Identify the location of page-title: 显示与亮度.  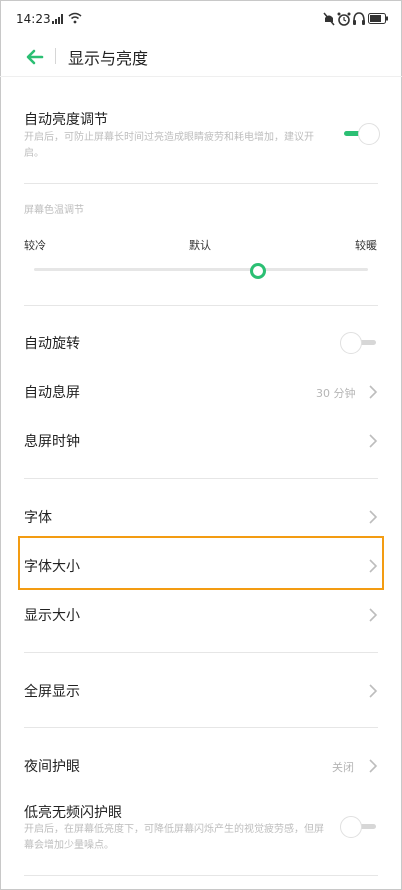
(108, 58).